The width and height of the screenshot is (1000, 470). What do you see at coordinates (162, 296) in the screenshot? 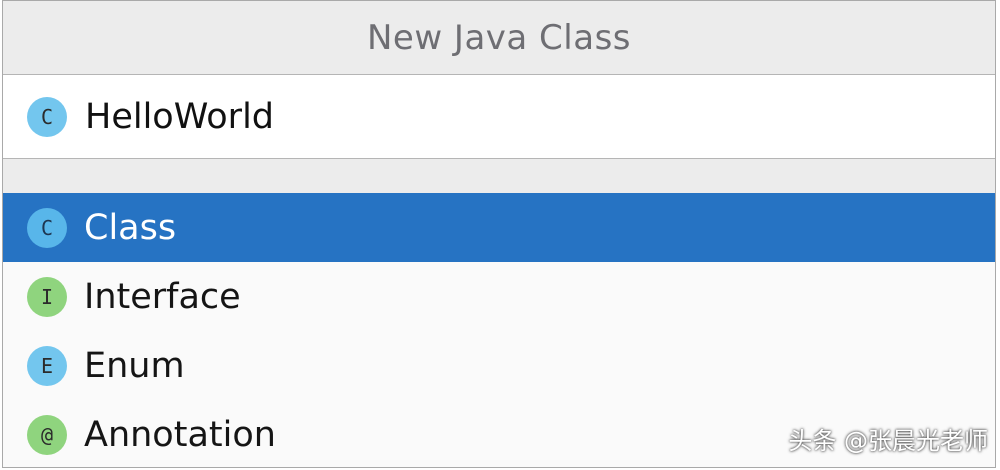
I see `kind-label: Interface` at bounding box center [162, 296].